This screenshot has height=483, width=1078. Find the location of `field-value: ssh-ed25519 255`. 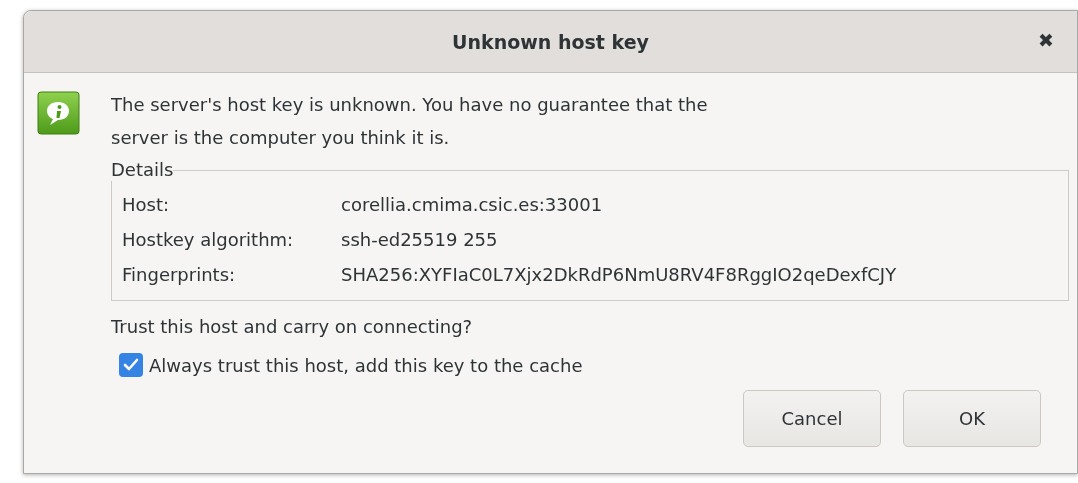

field-value: ssh-ed25519 255 is located at coordinates (419, 240).